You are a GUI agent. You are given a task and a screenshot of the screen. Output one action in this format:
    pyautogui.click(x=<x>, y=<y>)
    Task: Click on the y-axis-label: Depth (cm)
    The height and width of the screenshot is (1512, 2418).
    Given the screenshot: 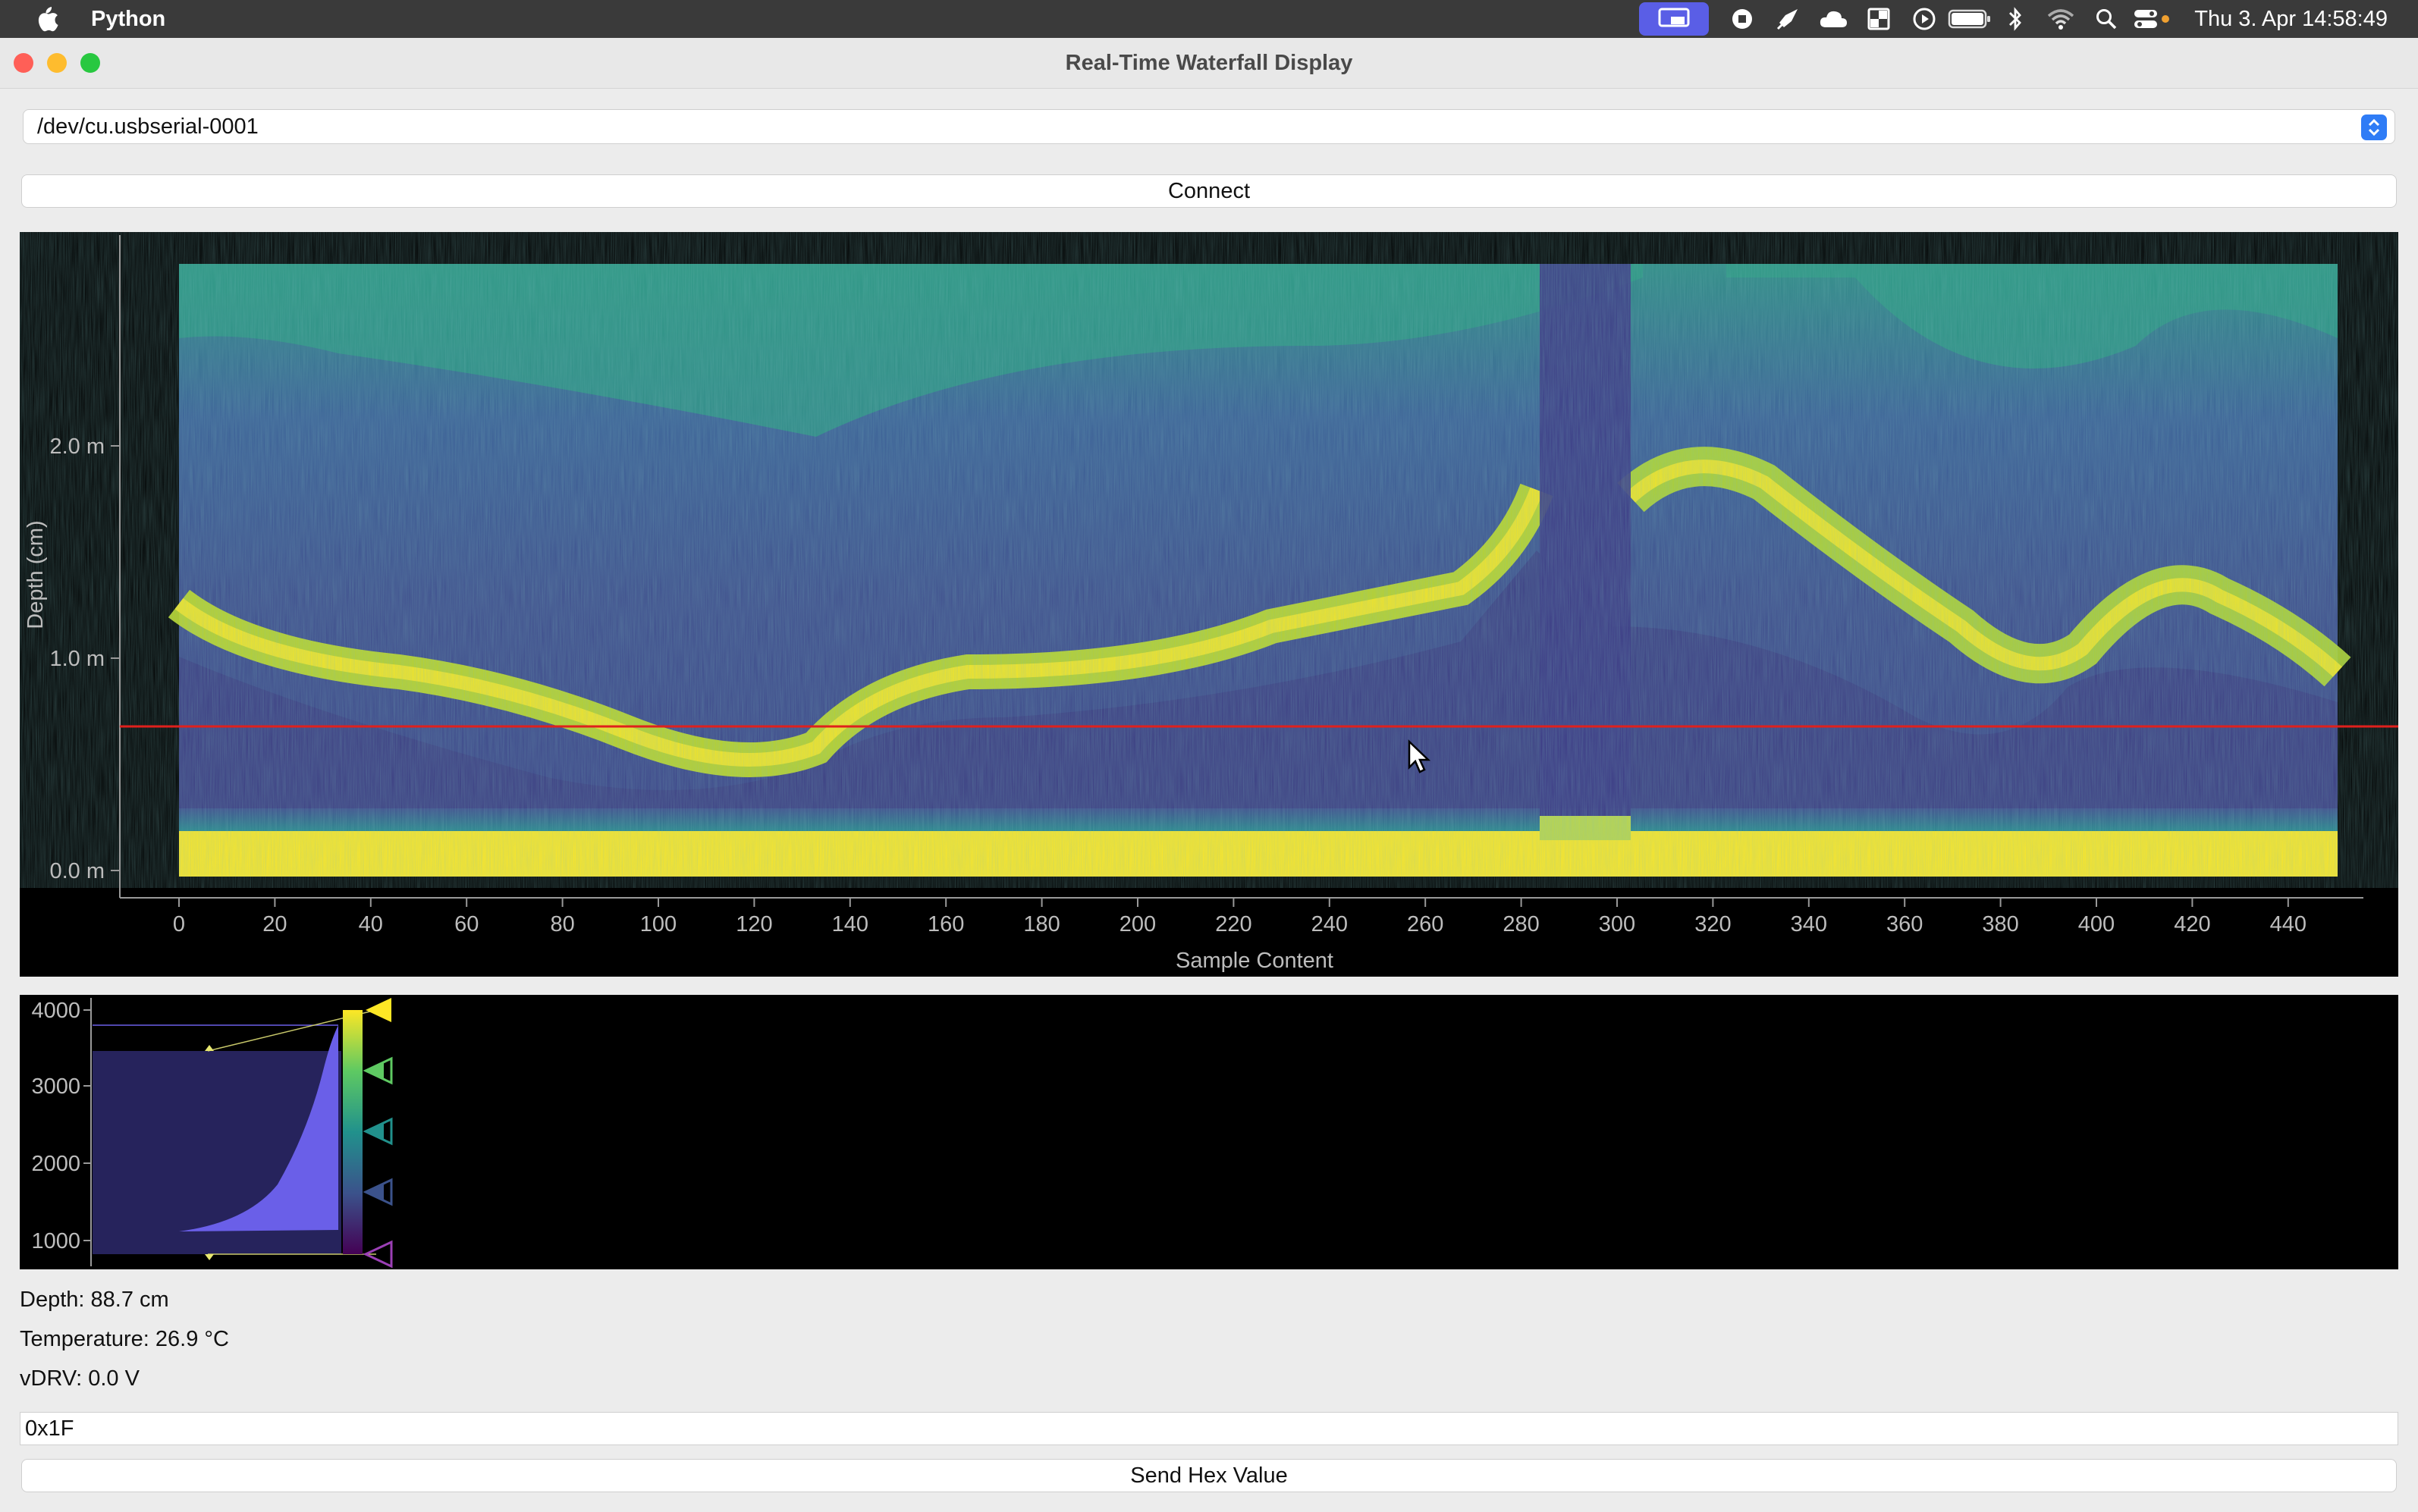 What is the action you would take?
    pyautogui.click(x=36, y=574)
    